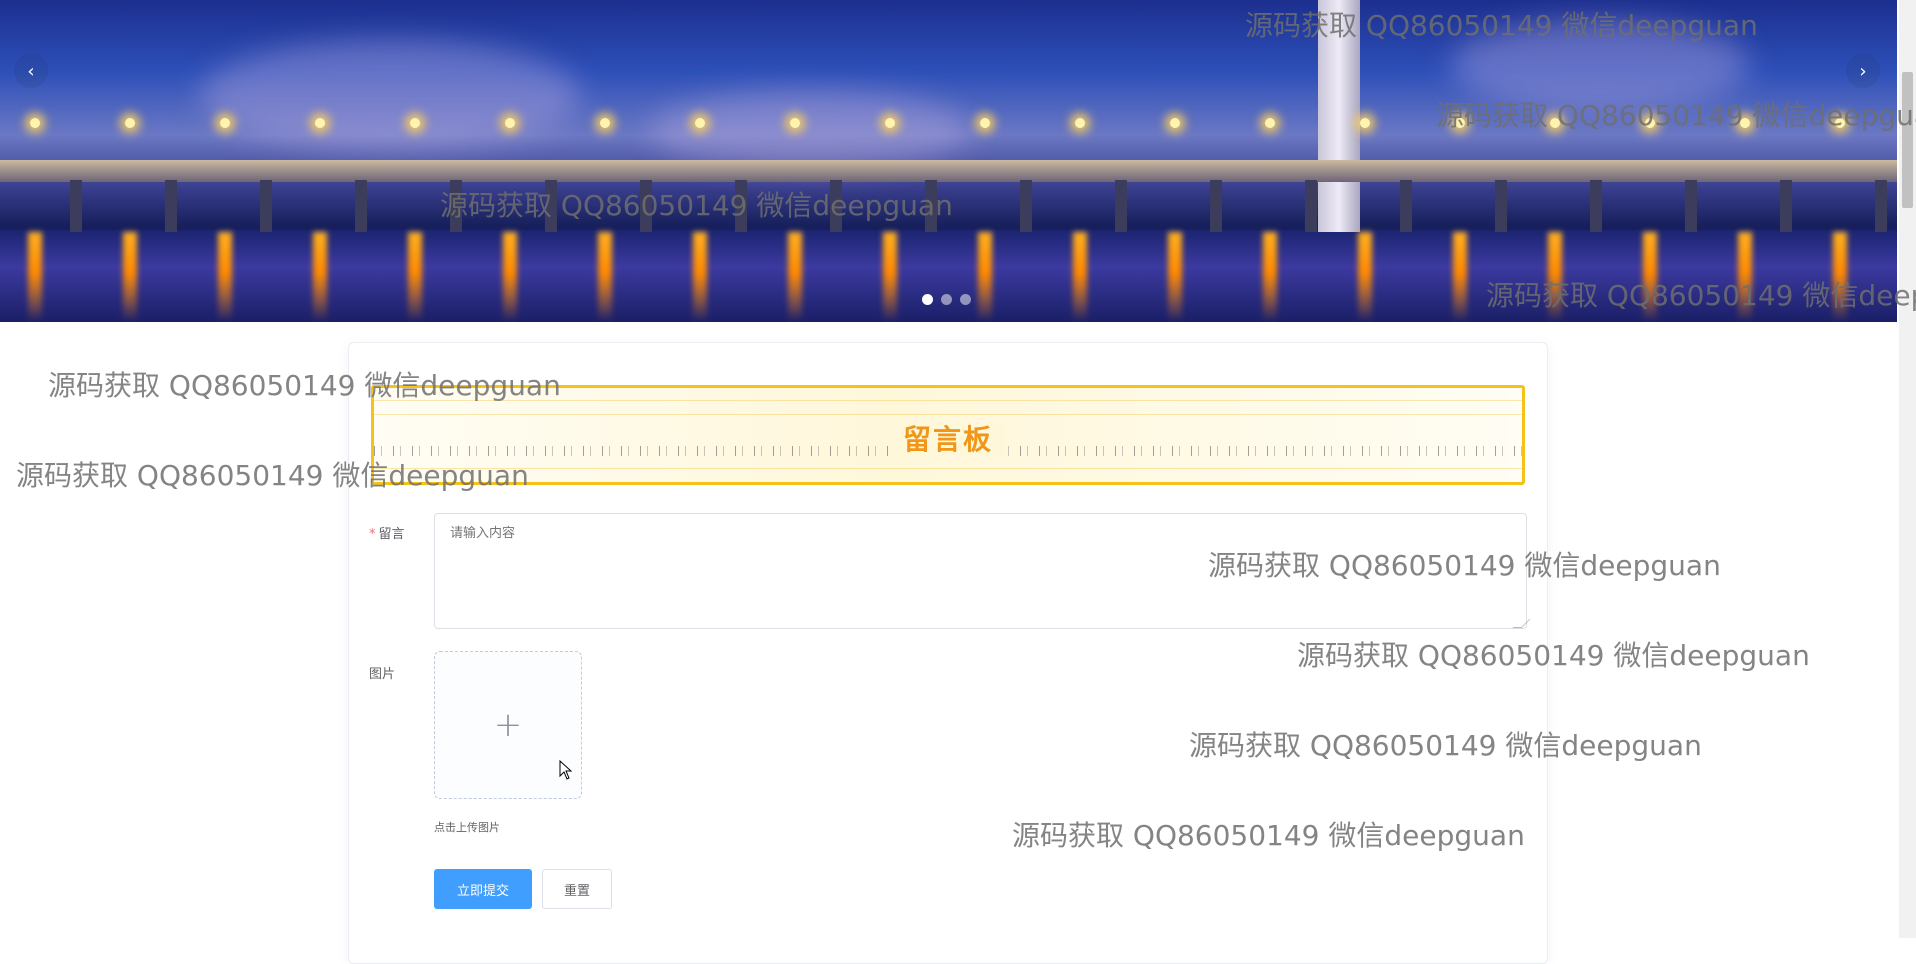 The height and width of the screenshot is (964, 1916). I want to click on message-label-text: 留言, so click(391, 534).